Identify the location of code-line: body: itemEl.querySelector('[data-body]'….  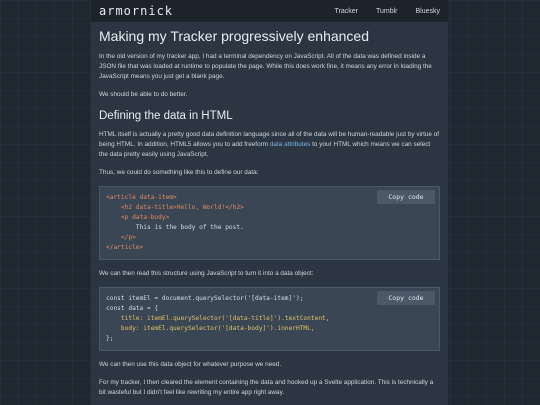
(210, 328).